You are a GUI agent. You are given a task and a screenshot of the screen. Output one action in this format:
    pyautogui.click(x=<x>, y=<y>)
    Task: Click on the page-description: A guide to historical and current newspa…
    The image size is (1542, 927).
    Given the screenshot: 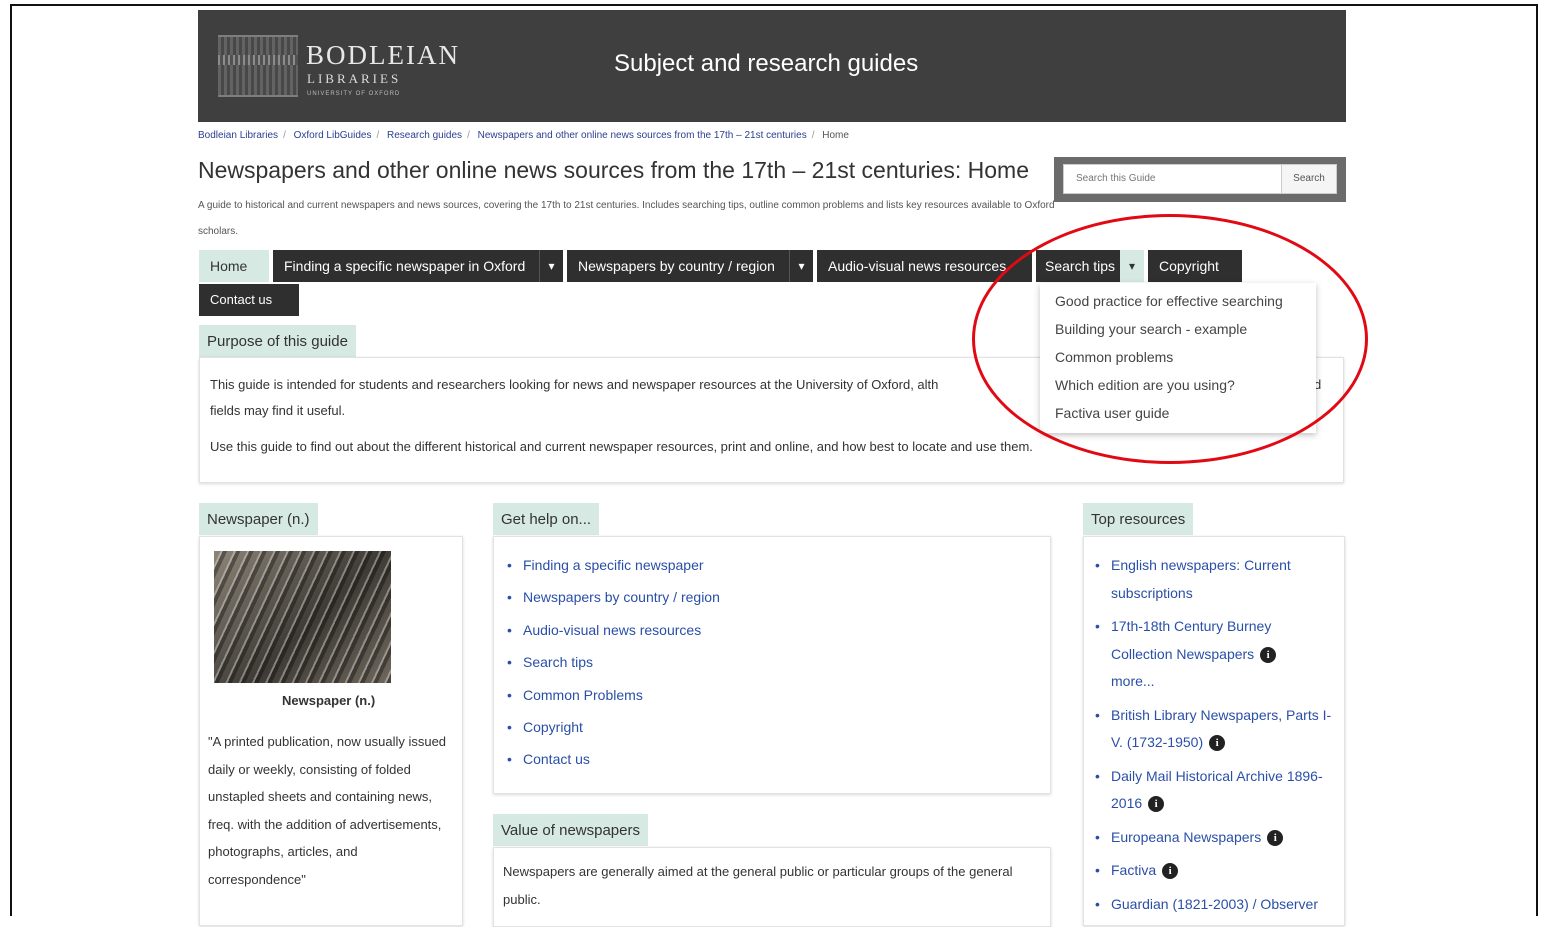 What is the action you would take?
    pyautogui.click(x=626, y=218)
    